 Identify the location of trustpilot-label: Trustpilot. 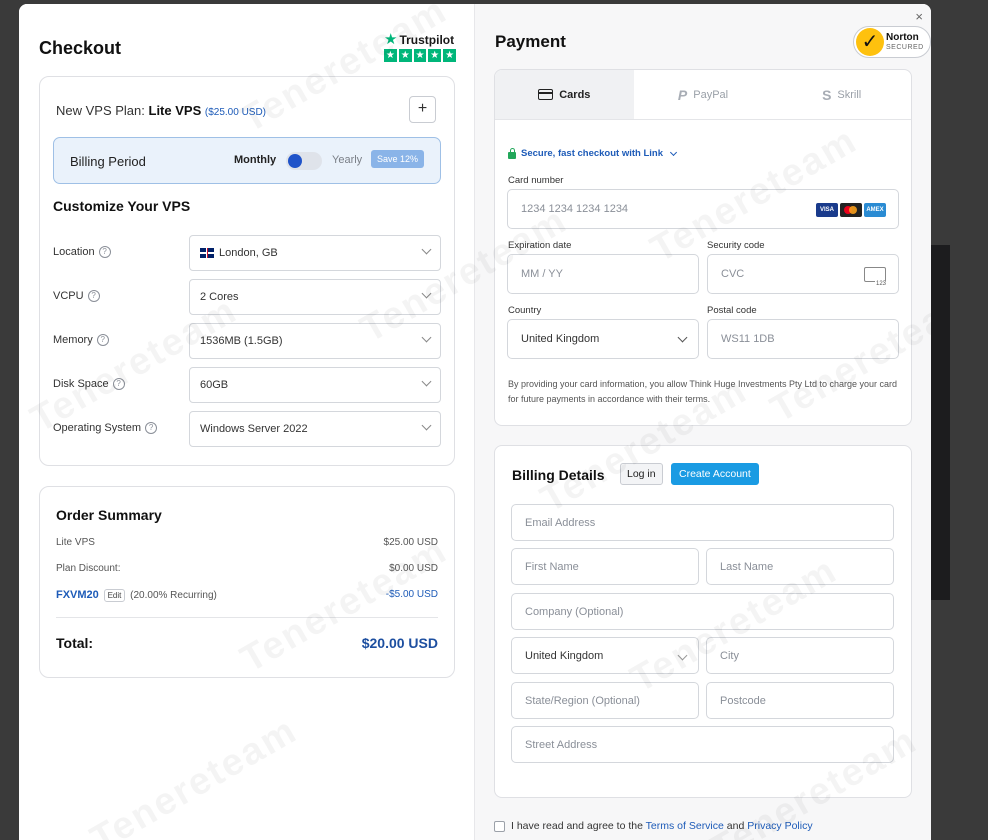
(427, 39).